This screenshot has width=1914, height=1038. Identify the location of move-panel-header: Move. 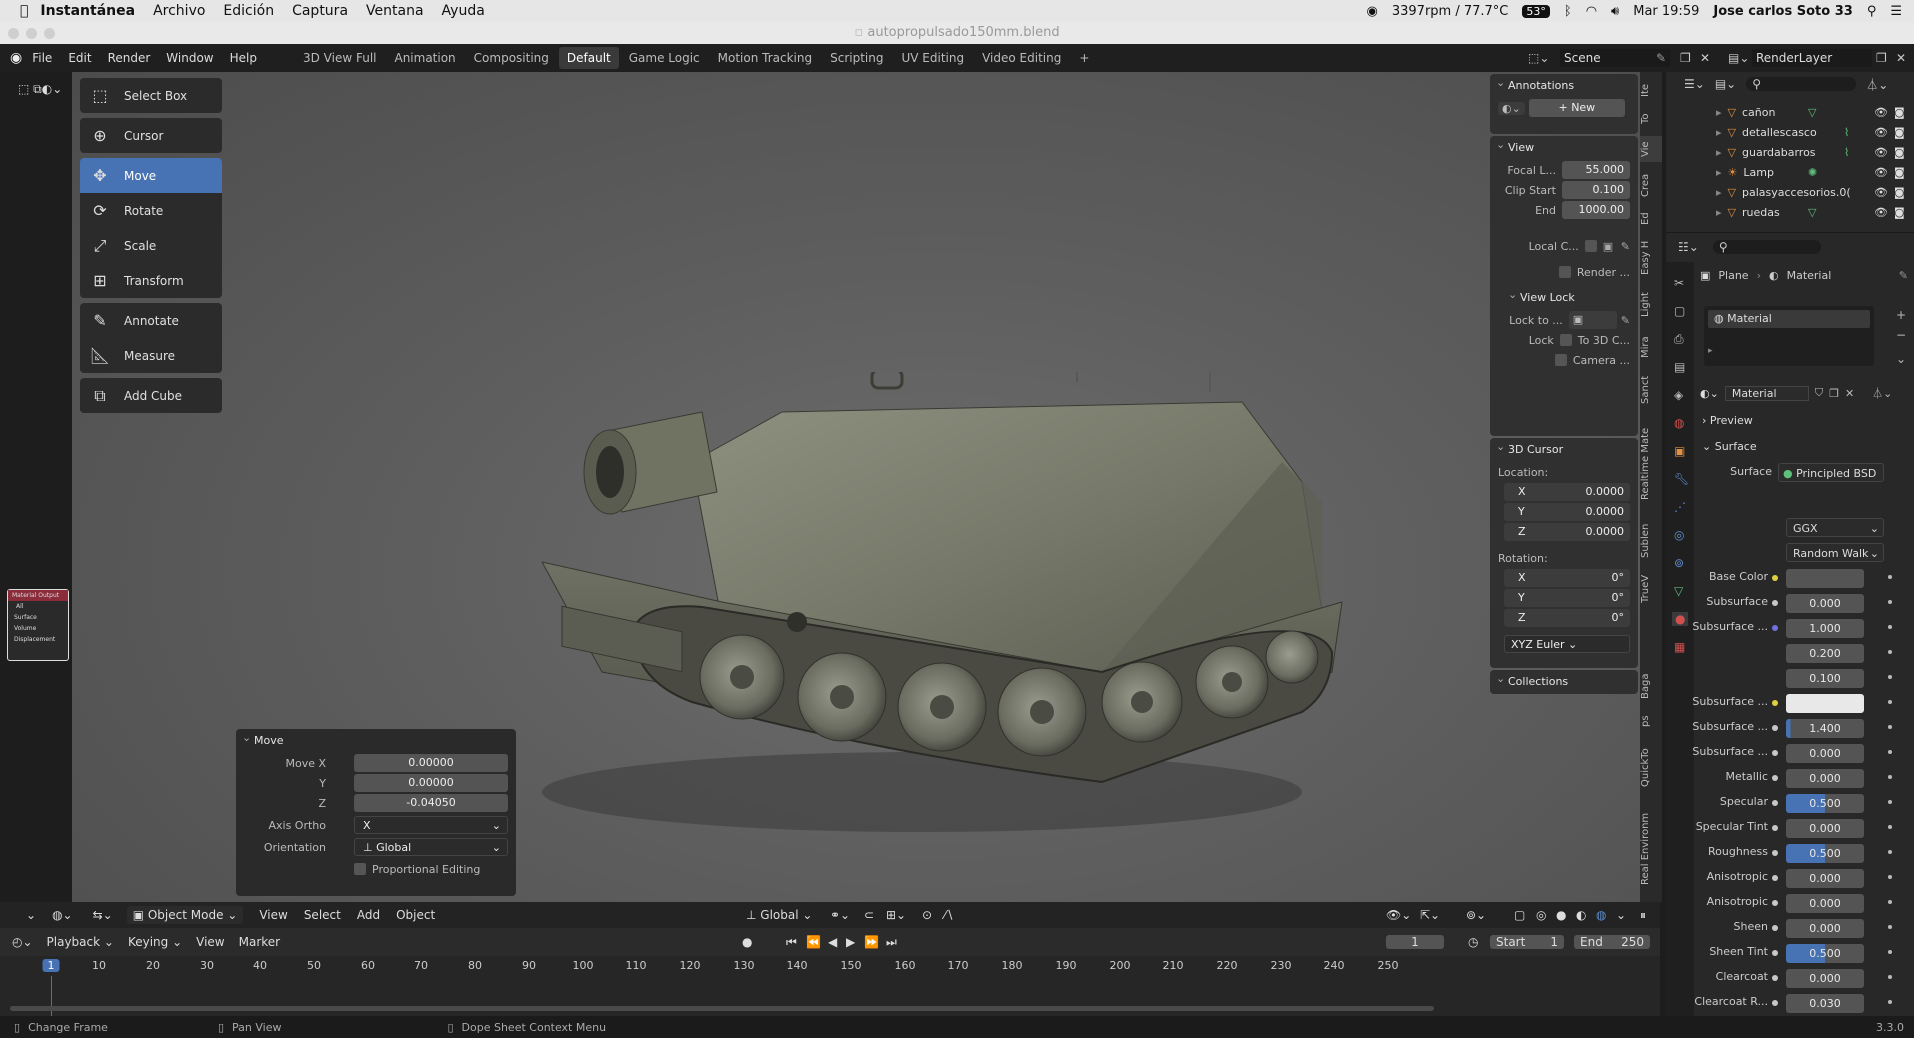
(376, 739).